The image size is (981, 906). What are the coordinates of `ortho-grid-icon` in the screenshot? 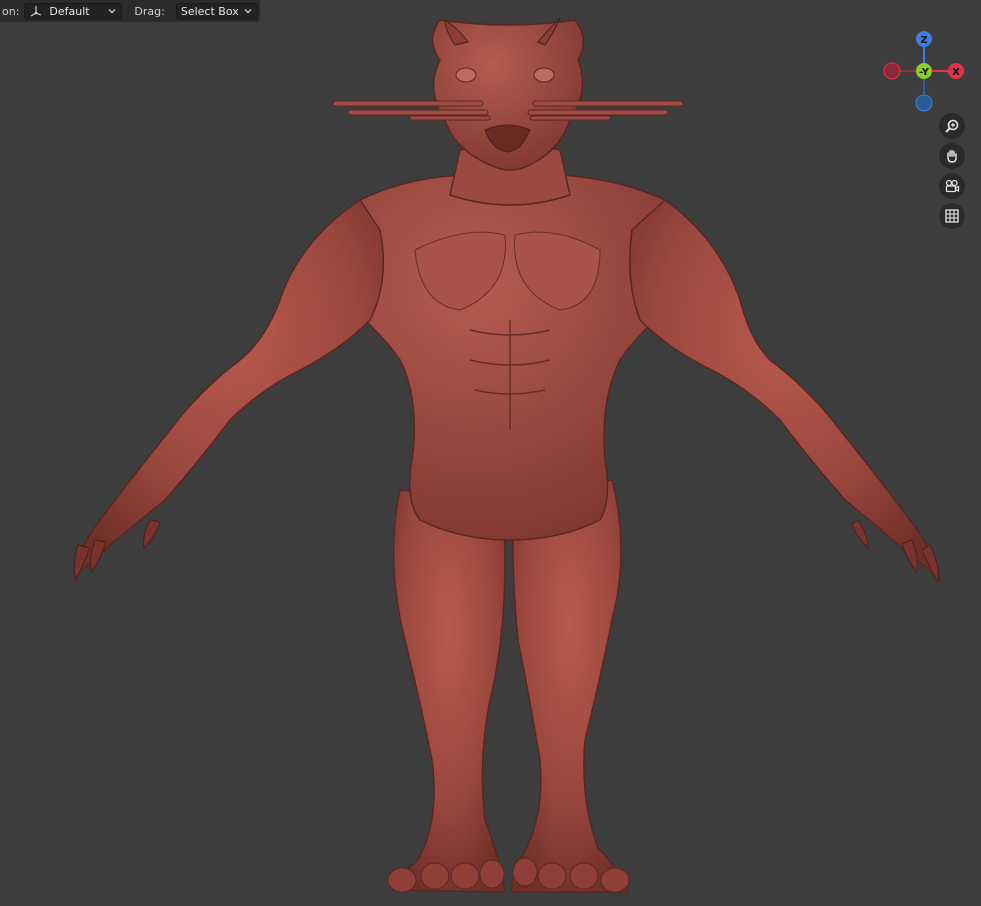 It's located at (952, 216).